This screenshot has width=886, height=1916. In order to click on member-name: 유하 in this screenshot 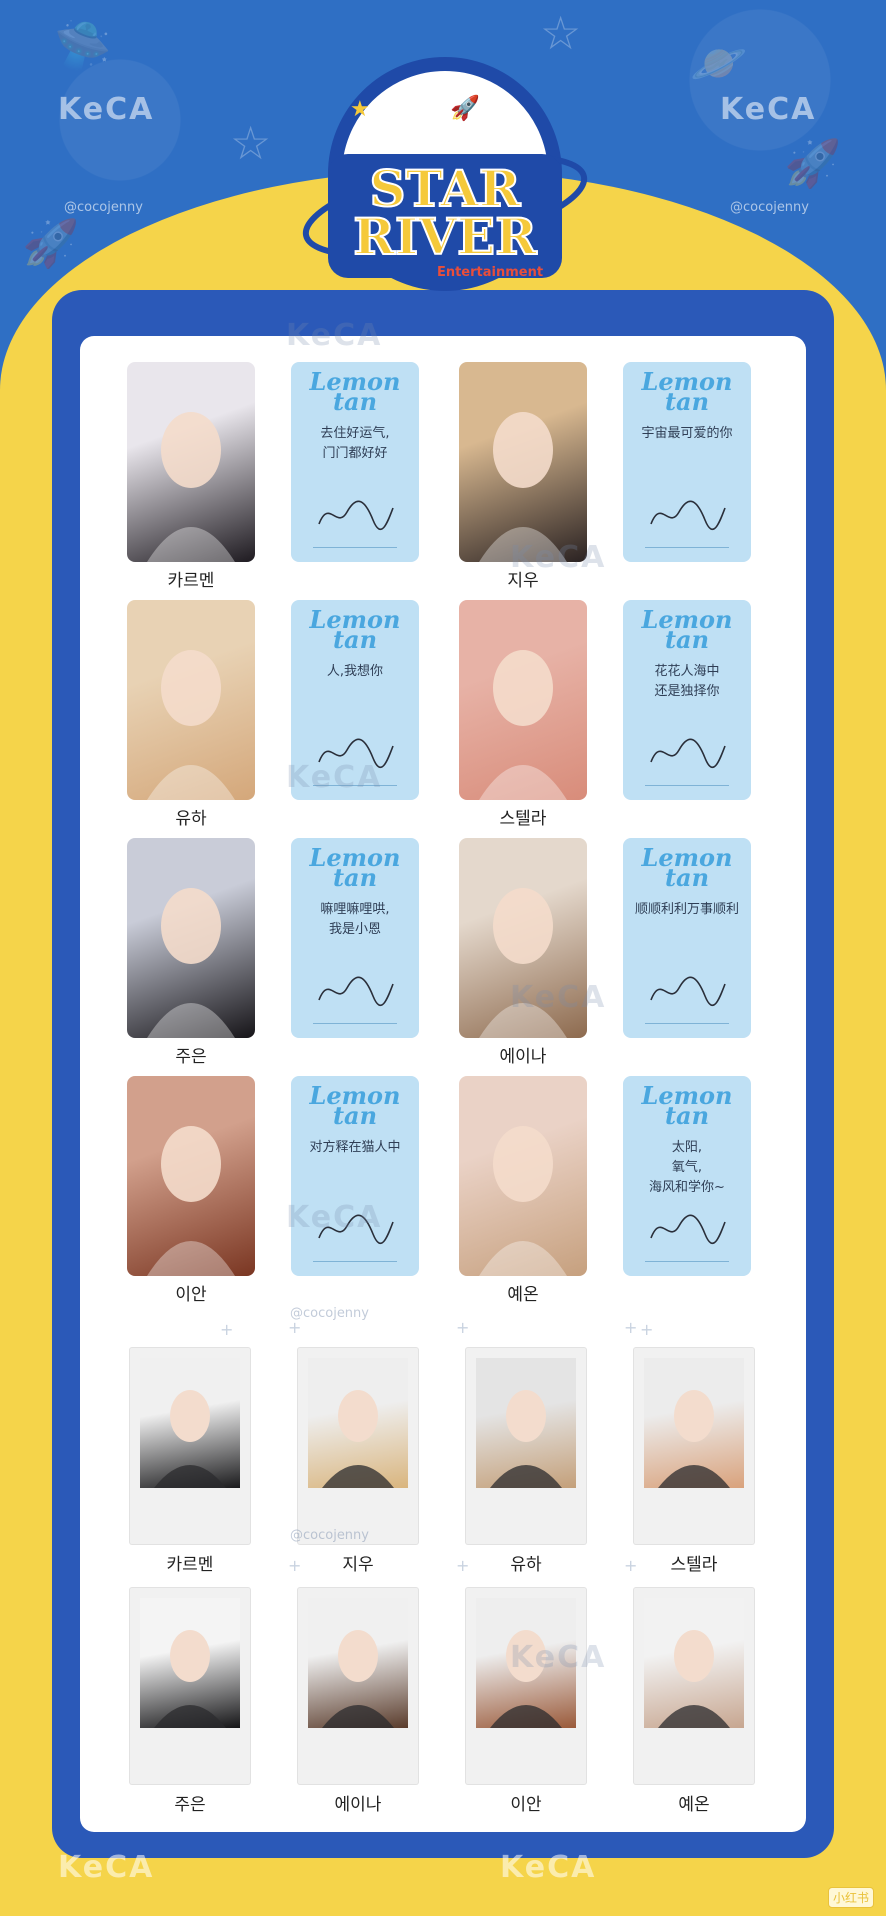, I will do `click(191, 819)`.